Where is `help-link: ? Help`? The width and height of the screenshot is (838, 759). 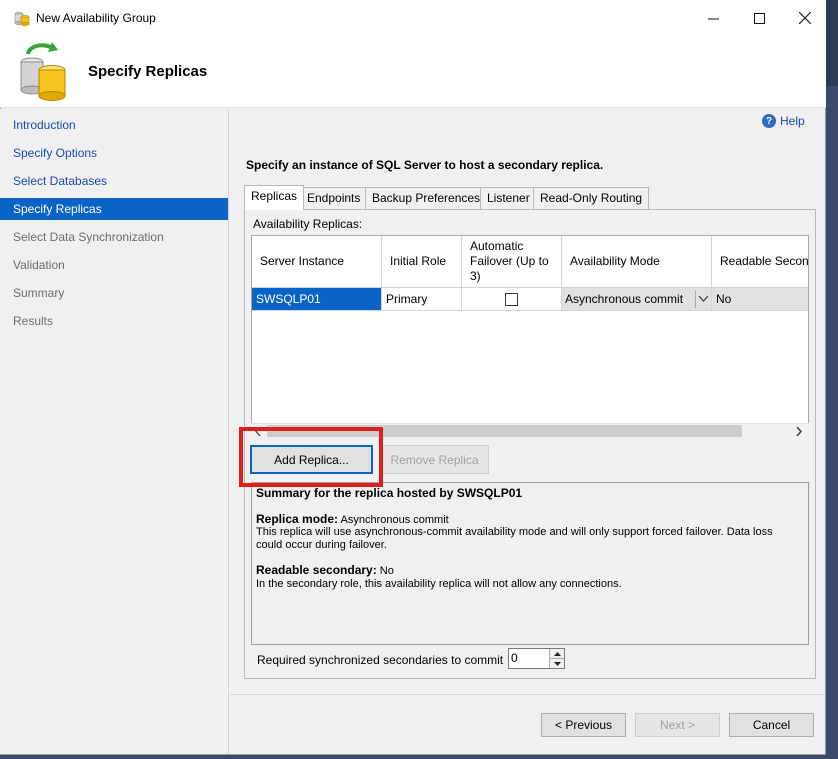 help-link: ? Help is located at coordinates (783, 121).